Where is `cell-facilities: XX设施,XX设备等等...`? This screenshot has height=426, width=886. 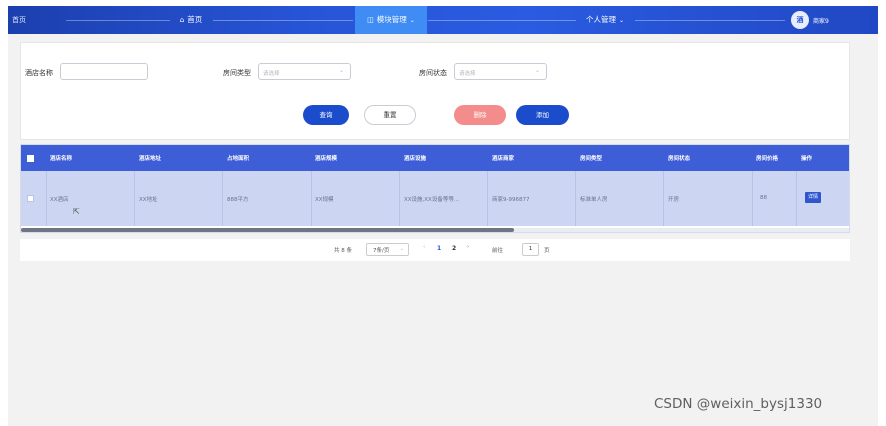
cell-facilities: XX设施,XX设备等等... is located at coordinates (432, 200).